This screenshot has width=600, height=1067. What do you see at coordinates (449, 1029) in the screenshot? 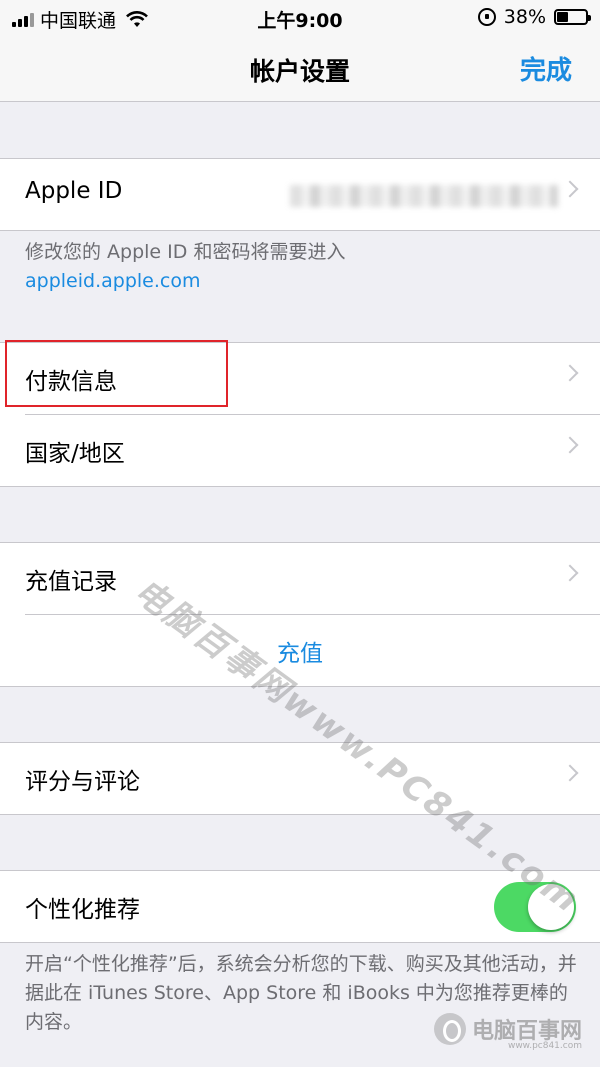
I see `logo-icon` at bounding box center [449, 1029].